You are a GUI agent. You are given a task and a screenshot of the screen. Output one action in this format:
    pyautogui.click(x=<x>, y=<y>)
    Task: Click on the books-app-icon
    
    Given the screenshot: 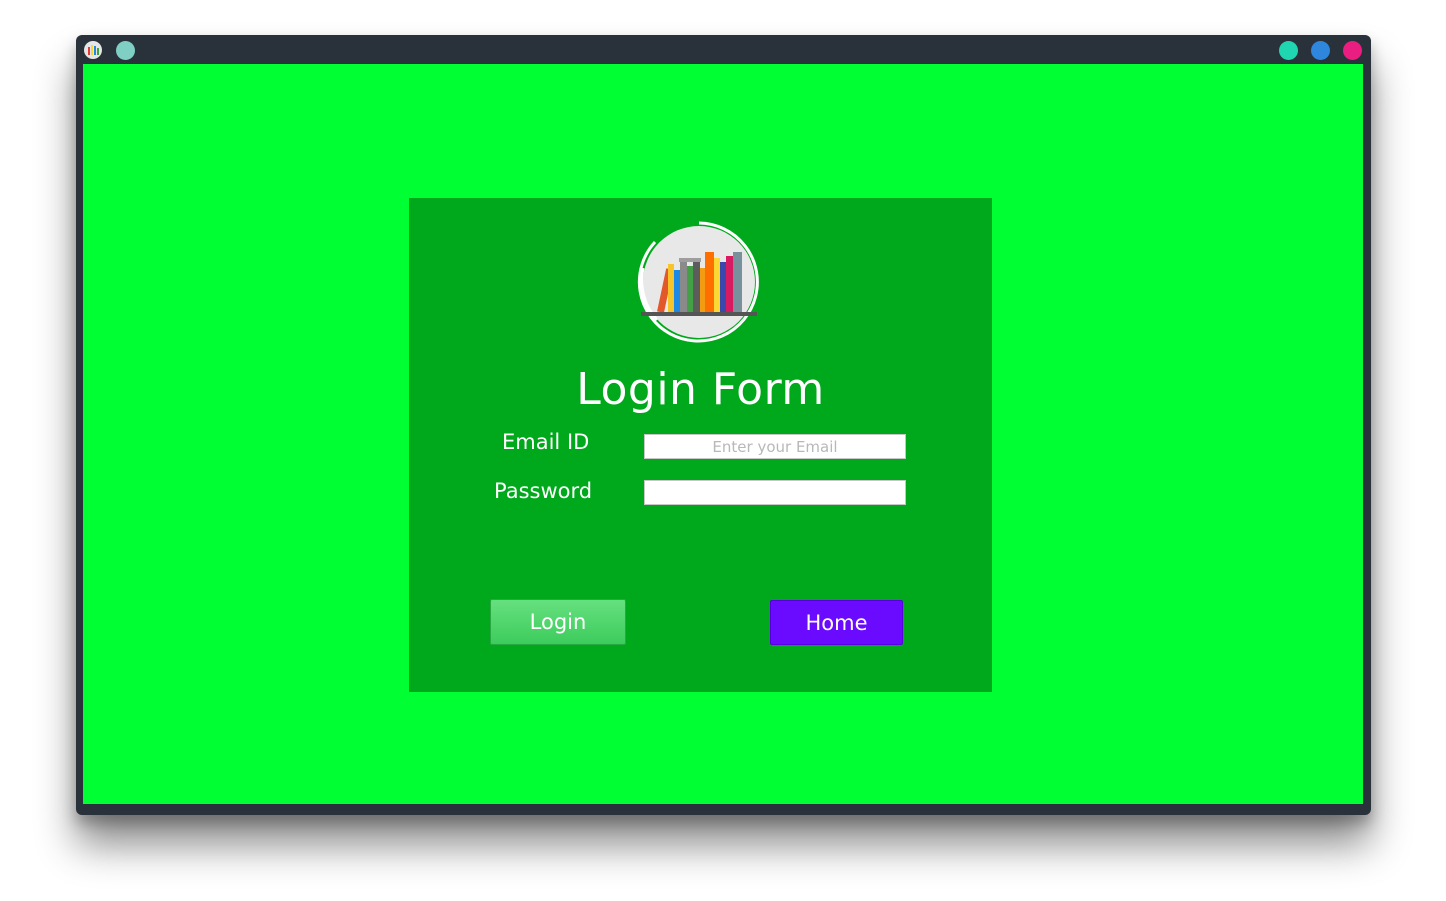 What is the action you would take?
    pyautogui.click(x=93, y=50)
    